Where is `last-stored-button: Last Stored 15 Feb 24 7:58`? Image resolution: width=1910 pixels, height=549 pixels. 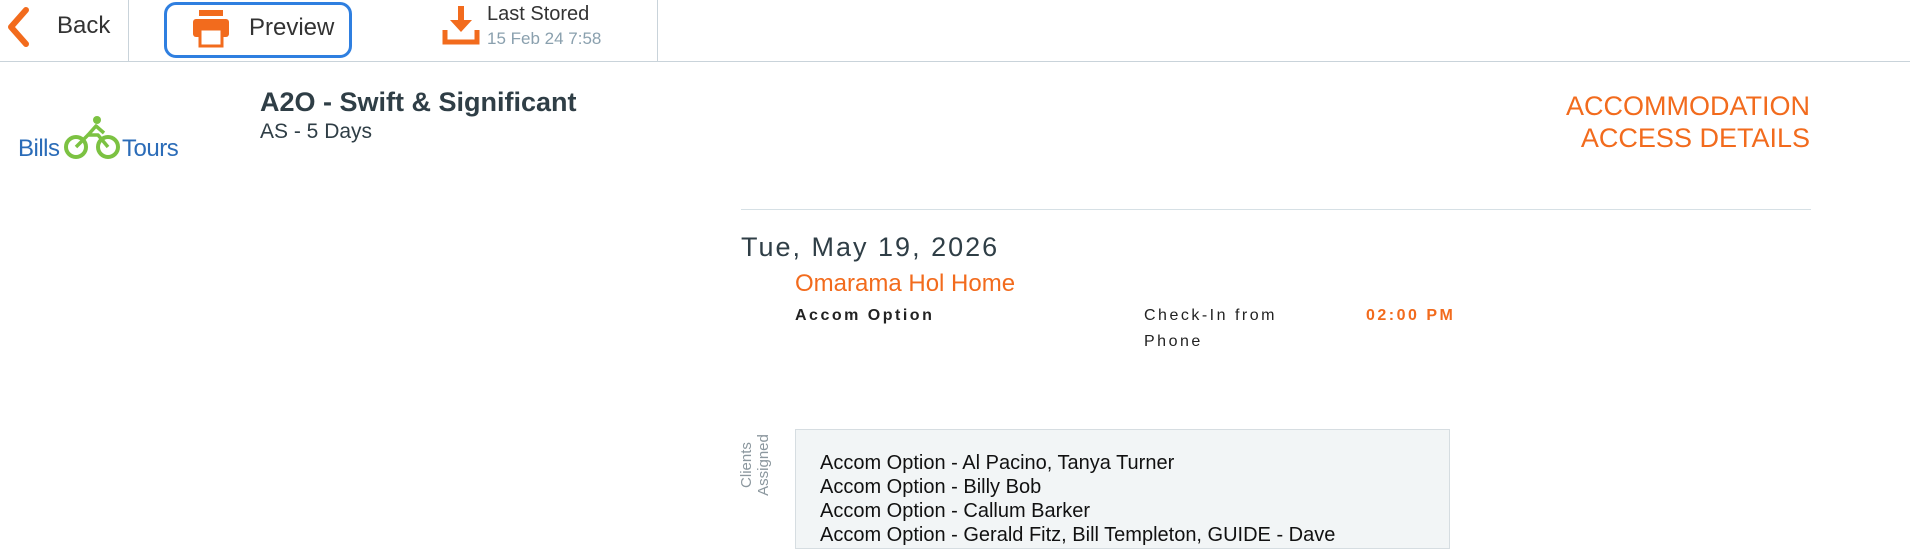
last-stored-button: Last Stored 15 Feb 24 7:58 is located at coordinates (549, 30).